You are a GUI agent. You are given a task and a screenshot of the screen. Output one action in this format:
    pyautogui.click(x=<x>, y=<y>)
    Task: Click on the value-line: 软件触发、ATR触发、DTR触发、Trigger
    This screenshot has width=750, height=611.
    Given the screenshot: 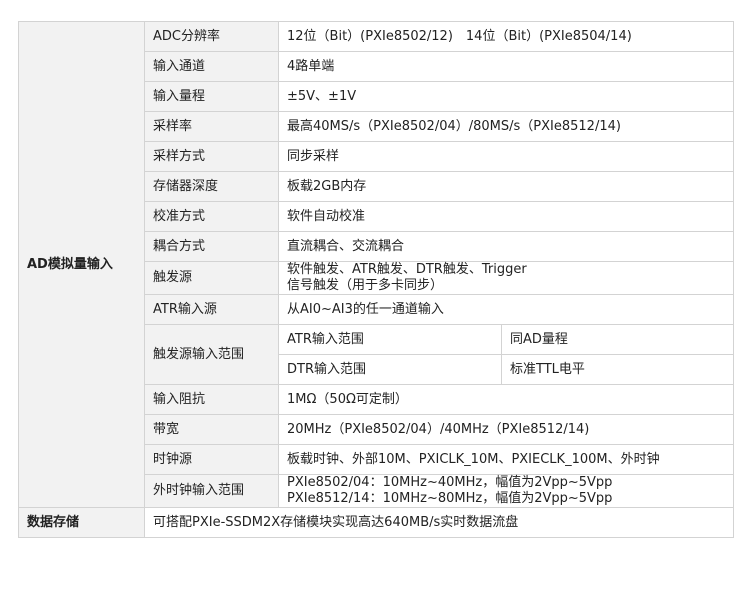 What is the action you would take?
    pyautogui.click(x=407, y=269)
    